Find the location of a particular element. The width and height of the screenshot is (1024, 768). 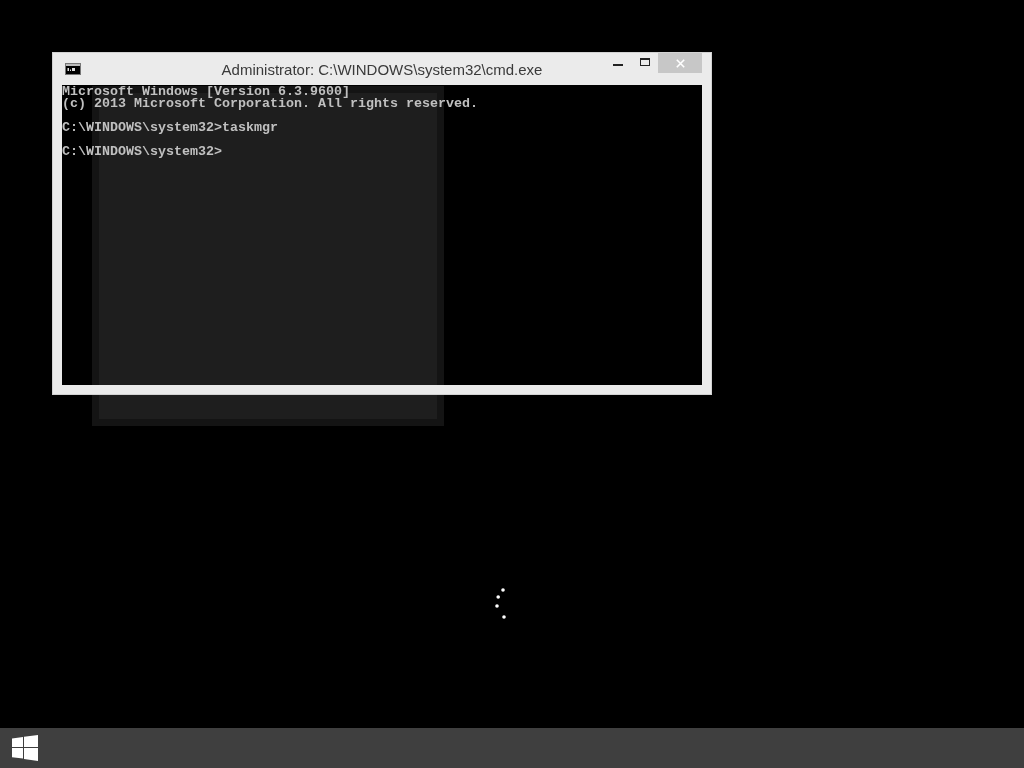

console-icon is located at coordinates (73, 69).